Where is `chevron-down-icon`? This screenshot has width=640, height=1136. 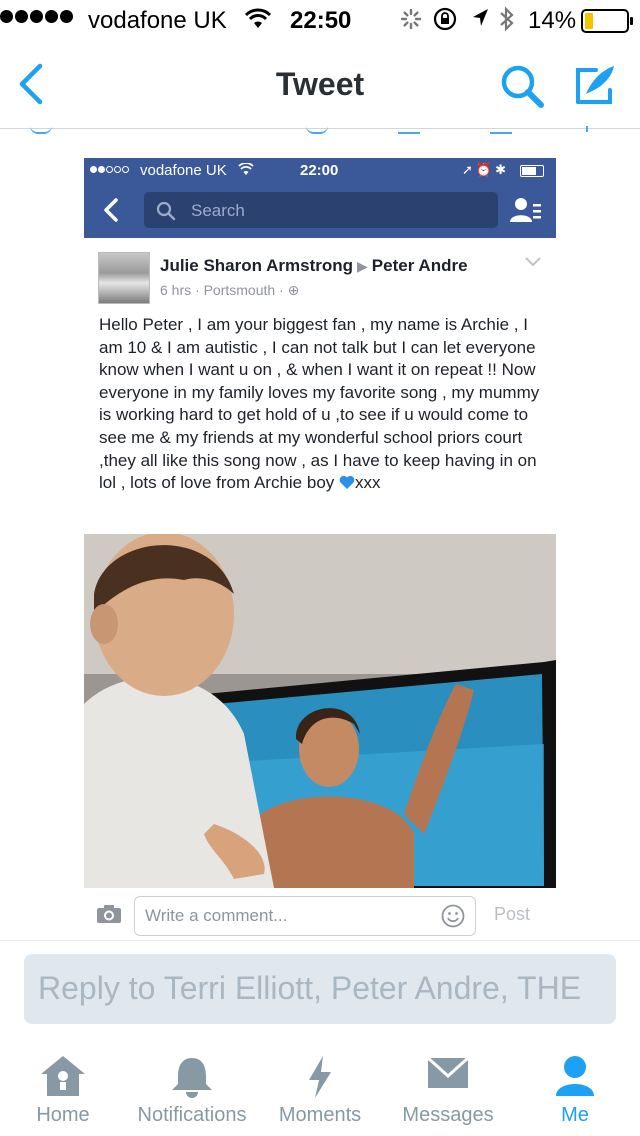 chevron-down-icon is located at coordinates (533, 262).